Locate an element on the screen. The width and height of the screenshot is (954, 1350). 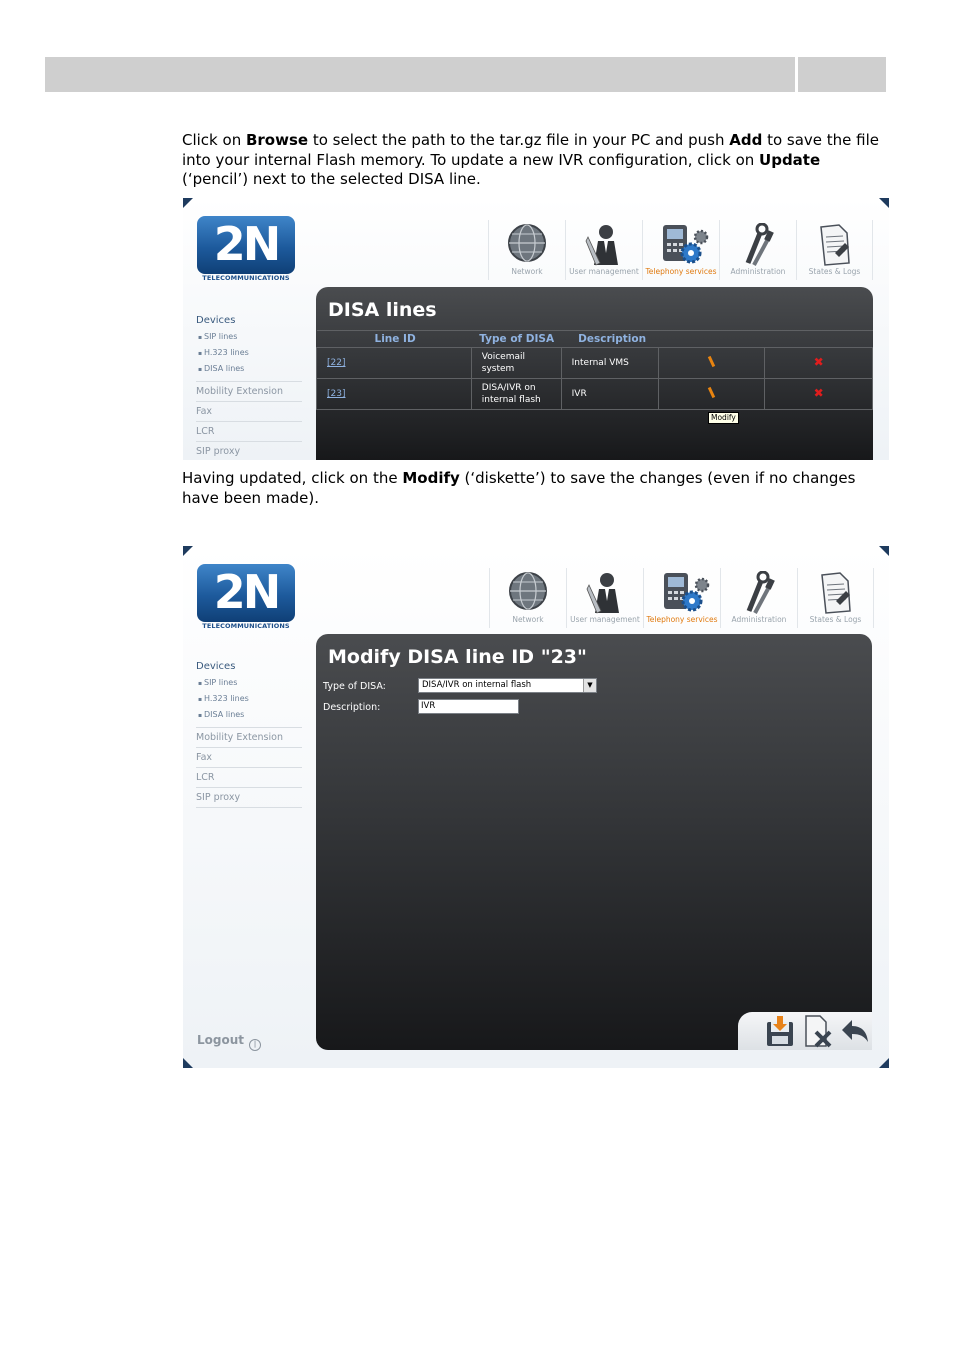
table-row: [22] Voicemail system Internal VMS ✖ is located at coordinates (594, 363).